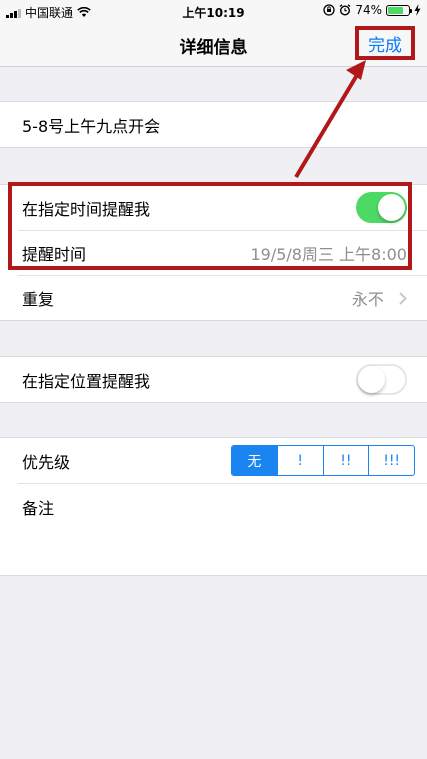 Image resolution: width=427 pixels, height=759 pixels. I want to click on remind-at-location-row: 在指定位置提醒我, so click(213, 379).